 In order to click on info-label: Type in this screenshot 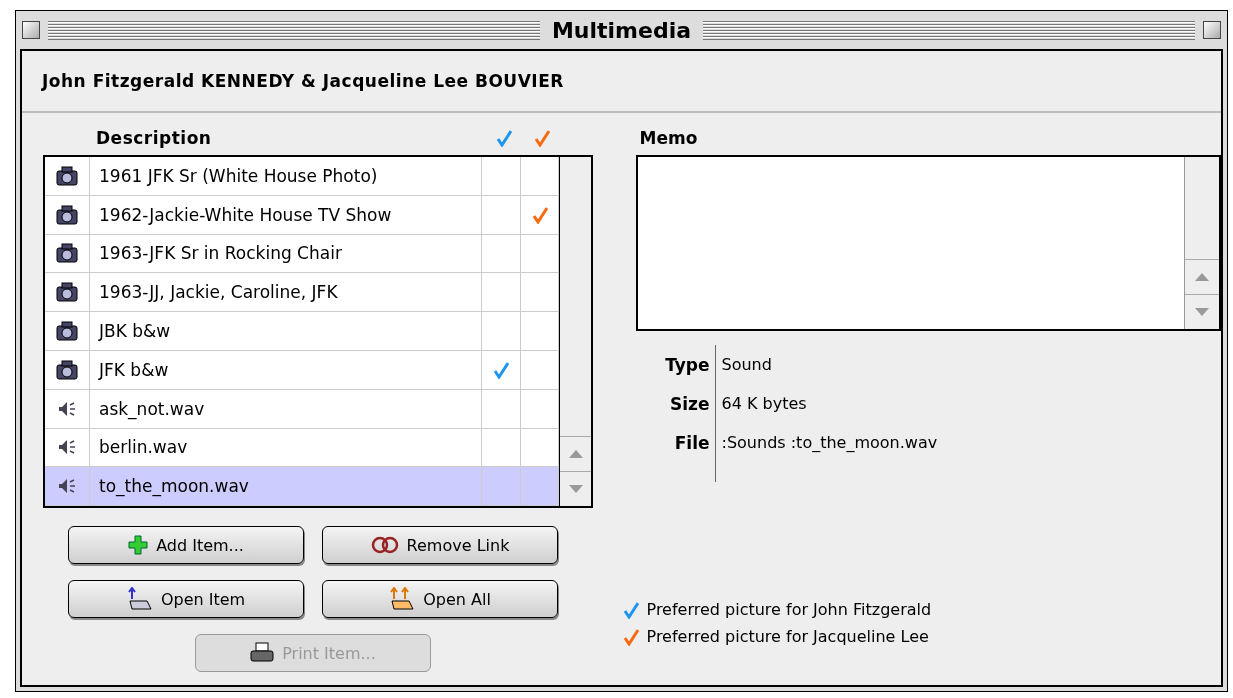, I will do `click(675, 364)`.